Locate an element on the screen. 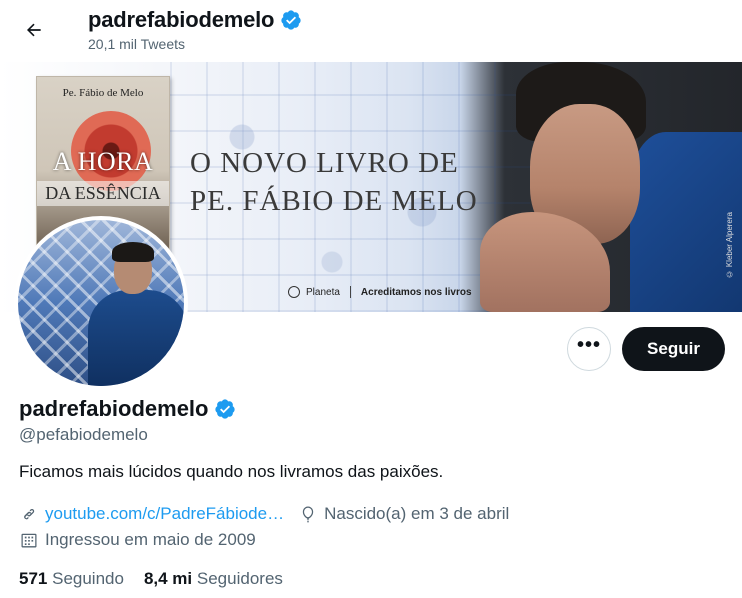 The width and height of the screenshot is (742, 598). more-icon: ••• is located at coordinates (588, 345).